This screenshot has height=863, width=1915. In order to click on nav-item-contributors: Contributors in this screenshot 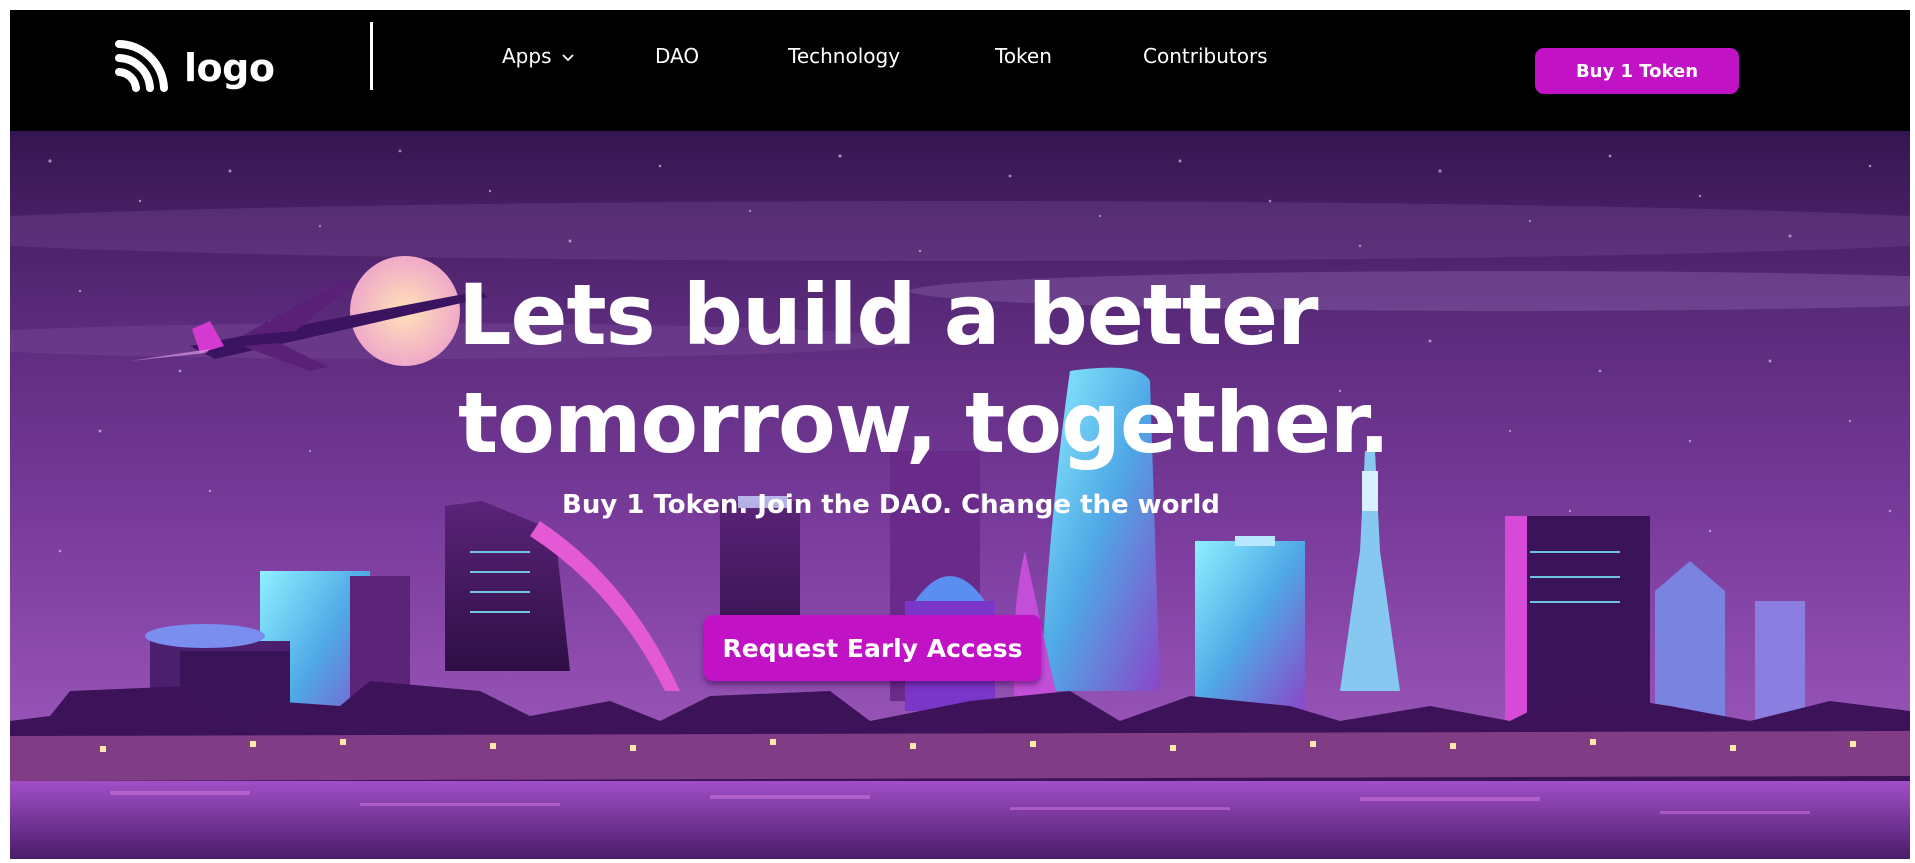, I will do `click(1205, 56)`.